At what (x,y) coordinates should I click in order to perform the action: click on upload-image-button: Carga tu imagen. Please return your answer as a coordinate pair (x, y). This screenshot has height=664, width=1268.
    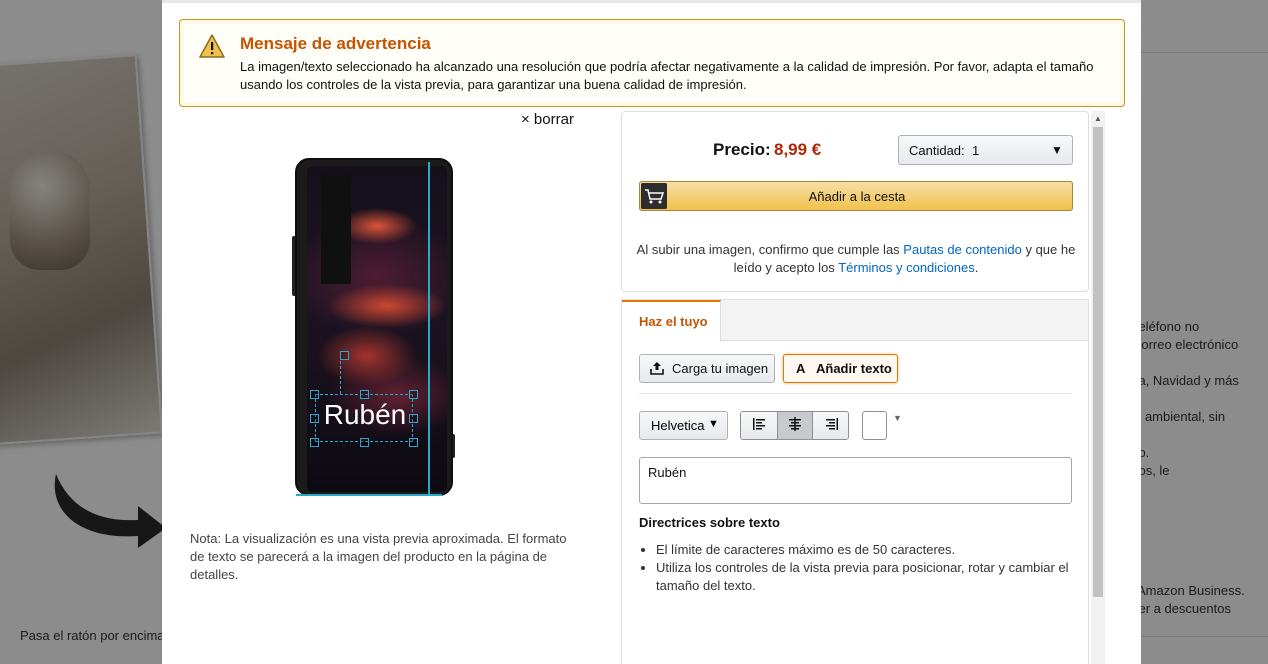
    Looking at the image, I should click on (707, 368).